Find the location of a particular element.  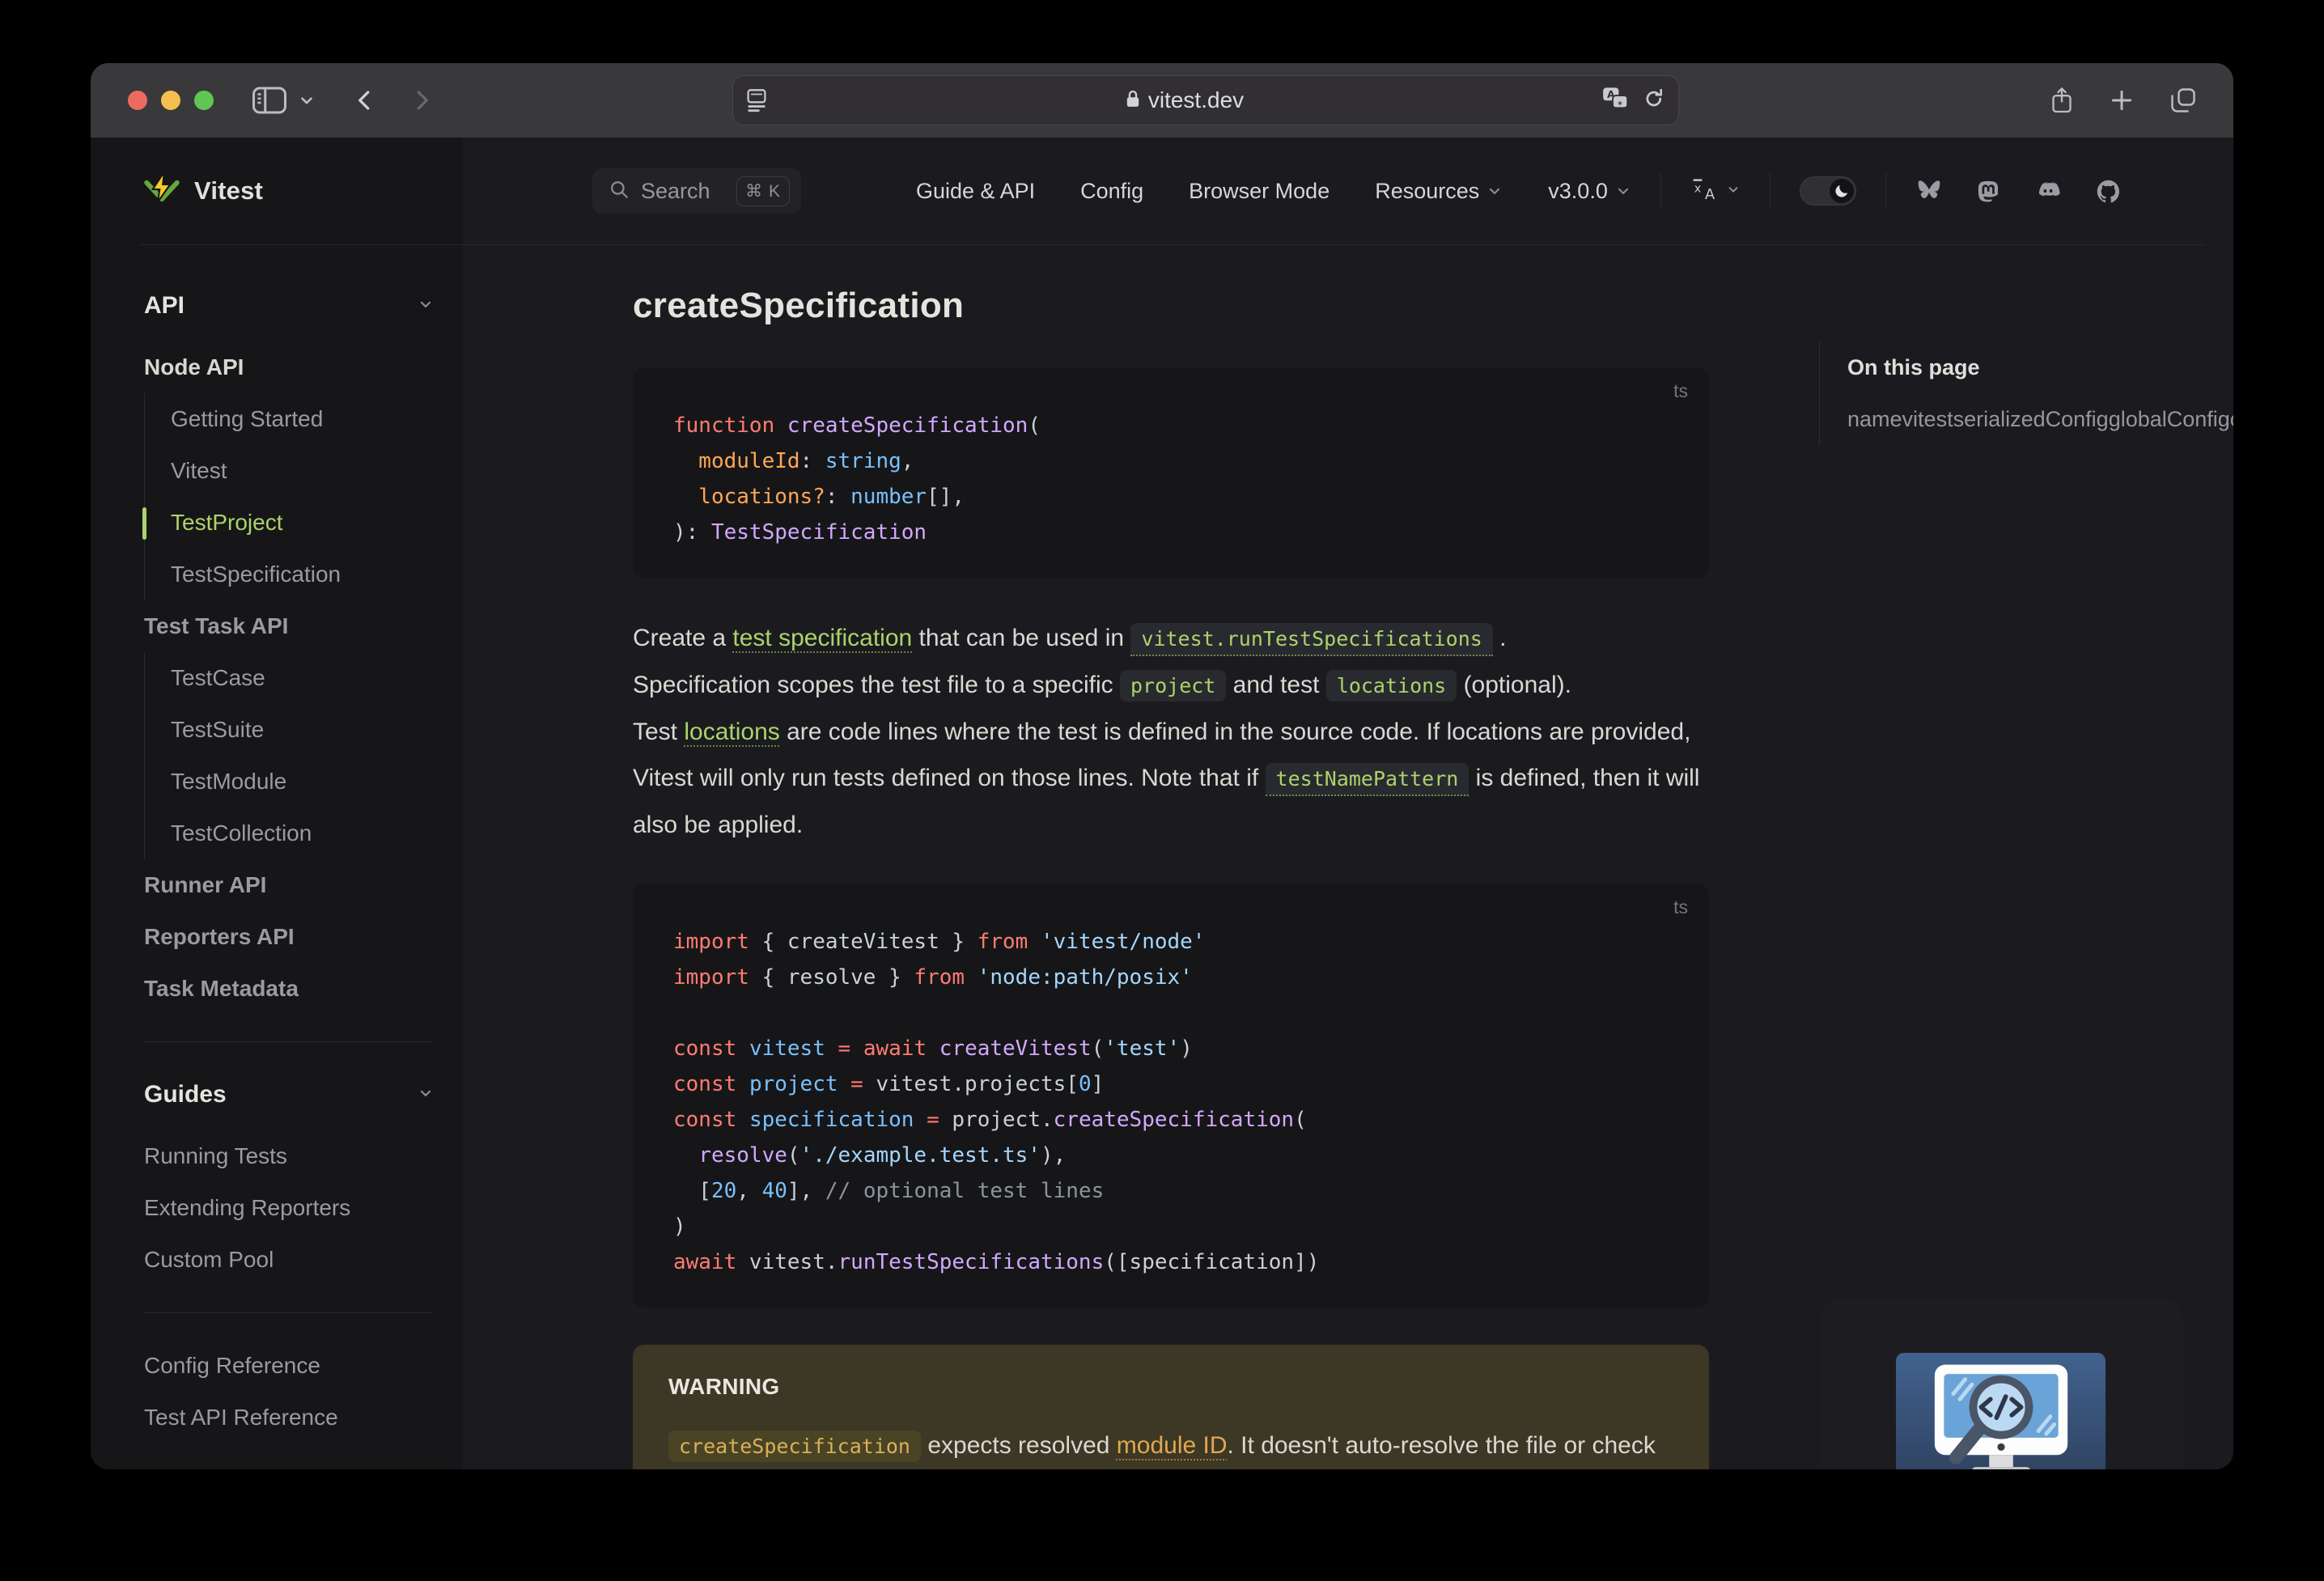

translate-icon: A ⁎ is located at coordinates (1616, 101).